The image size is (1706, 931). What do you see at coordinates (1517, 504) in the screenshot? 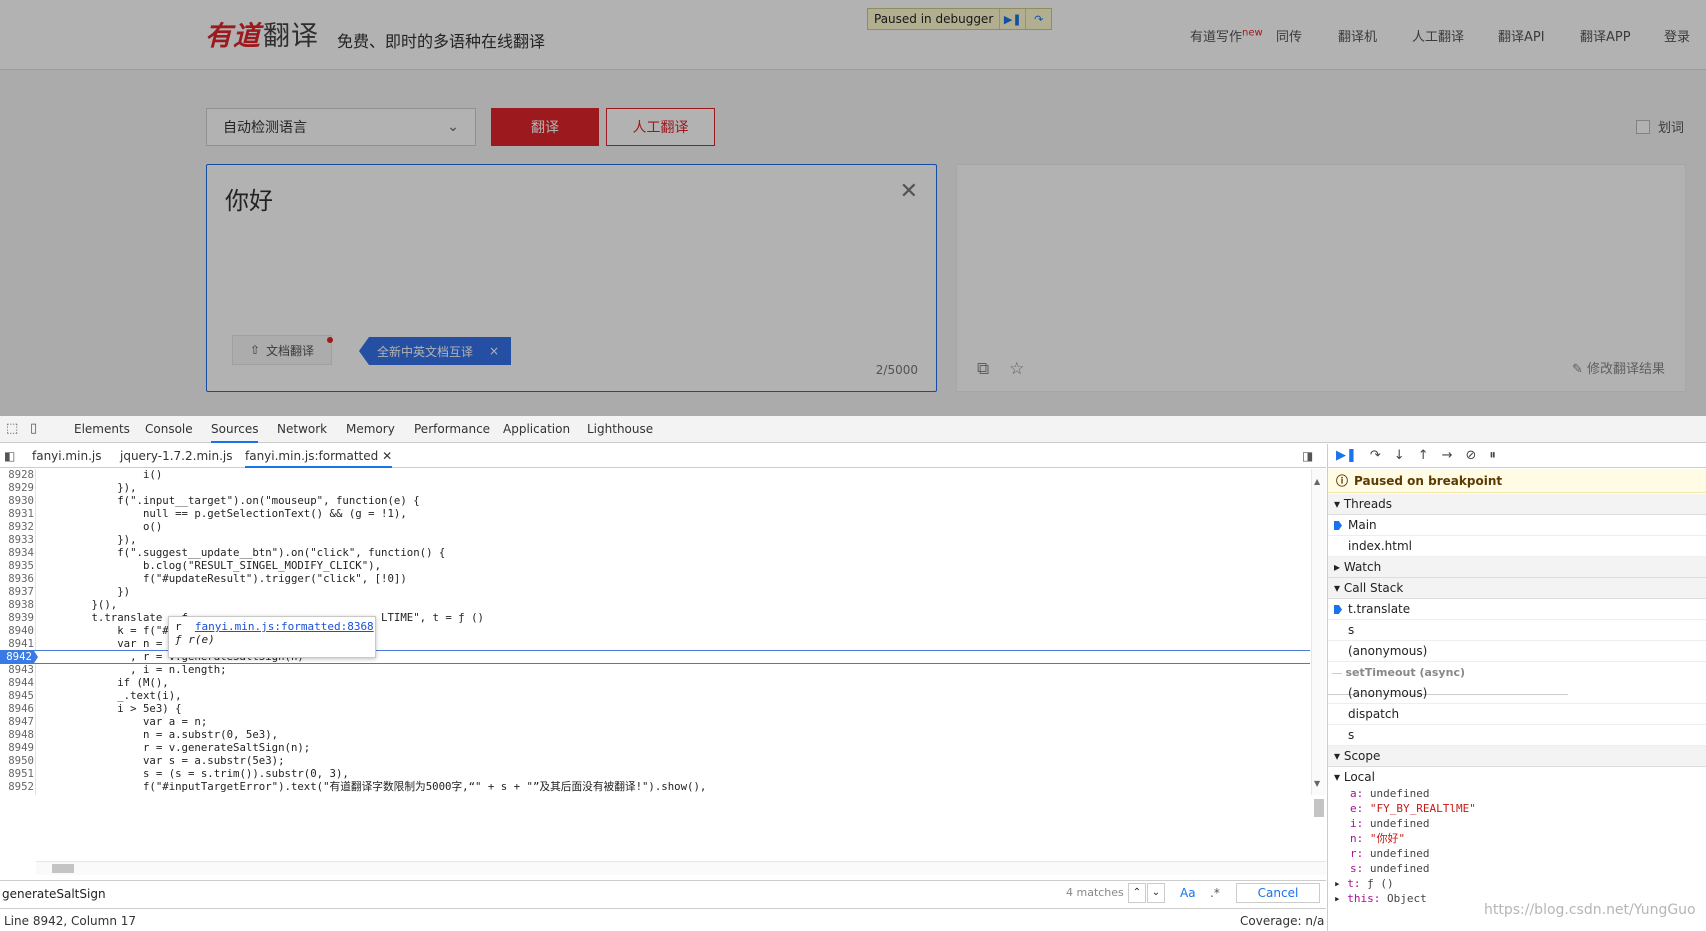
I see `threads-section: ▾ Threads` at bounding box center [1517, 504].